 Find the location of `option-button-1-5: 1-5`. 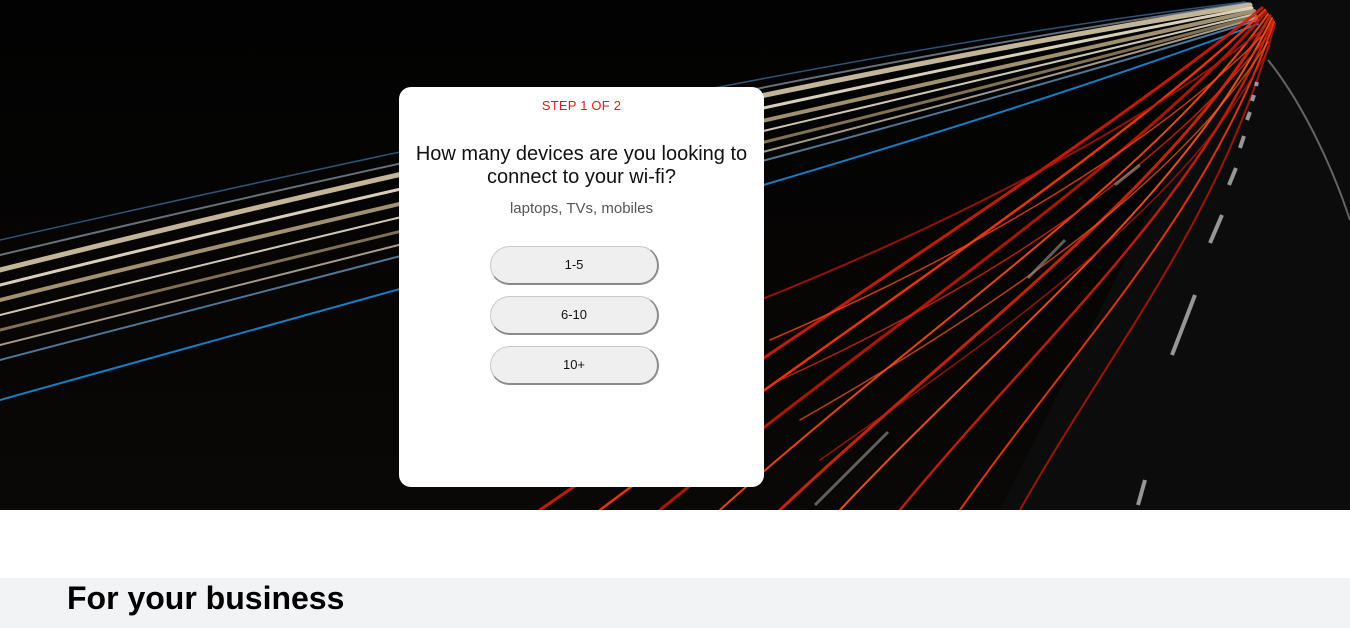

option-button-1-5: 1-5 is located at coordinates (574, 265).